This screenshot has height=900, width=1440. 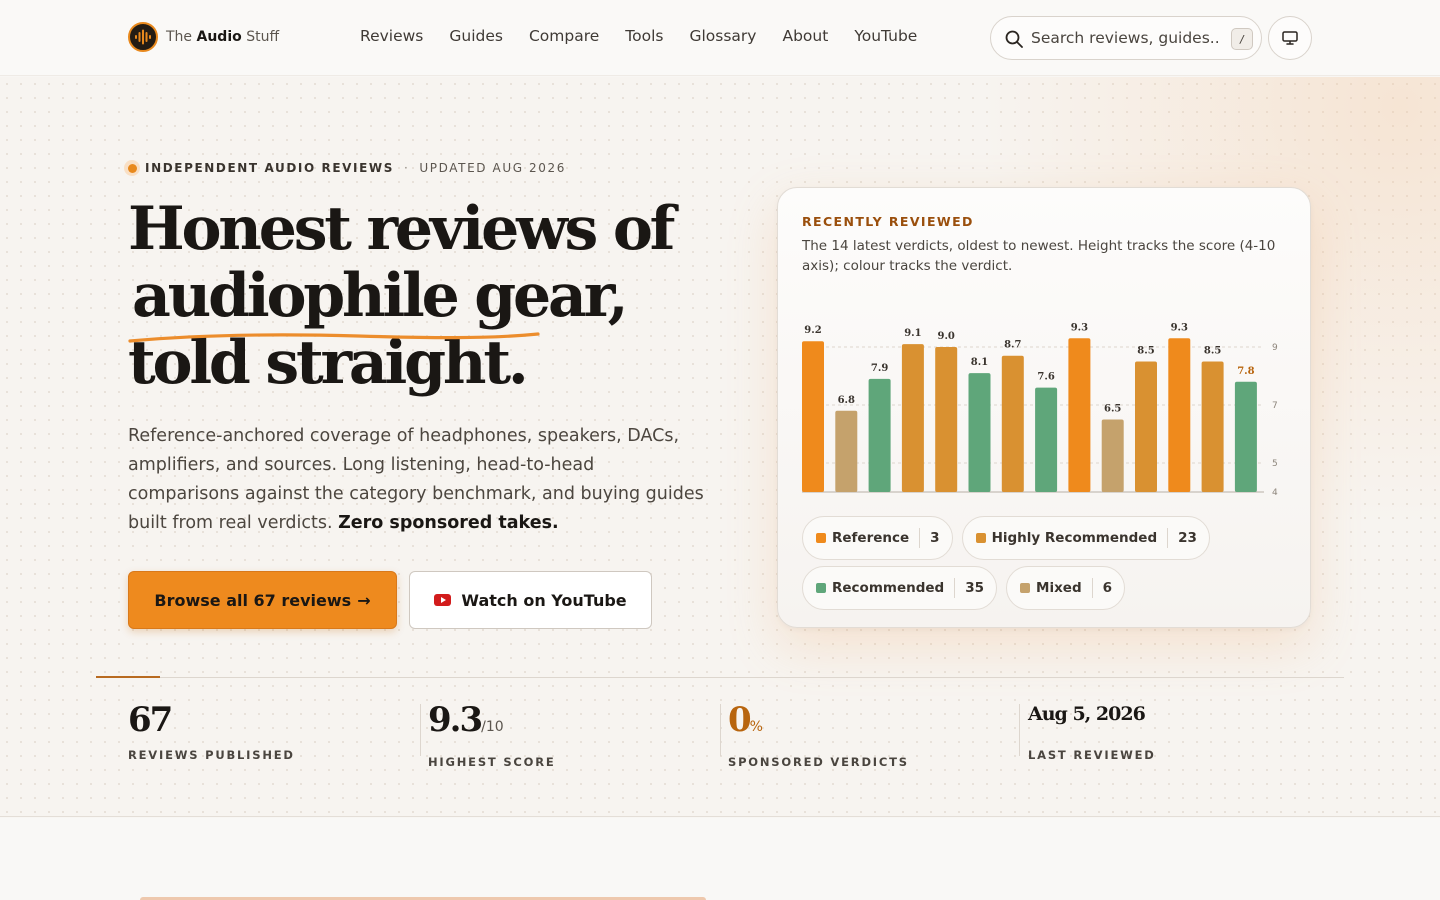 I want to click on bar-value-label: 7.6, so click(x=1045, y=377).